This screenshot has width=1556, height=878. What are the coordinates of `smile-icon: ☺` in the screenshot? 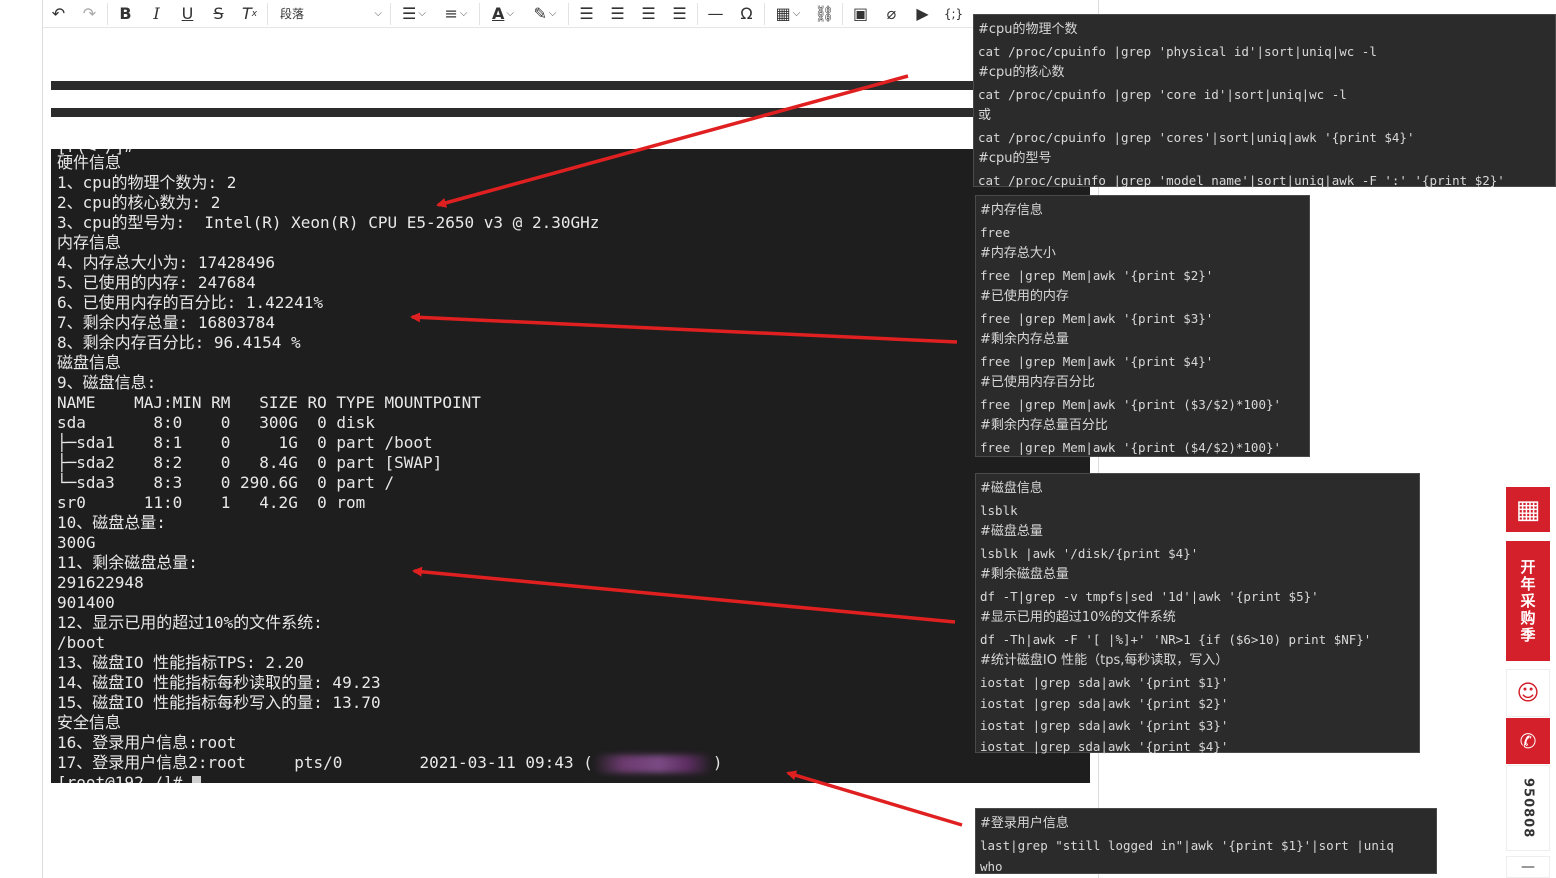 It's located at (1528, 693).